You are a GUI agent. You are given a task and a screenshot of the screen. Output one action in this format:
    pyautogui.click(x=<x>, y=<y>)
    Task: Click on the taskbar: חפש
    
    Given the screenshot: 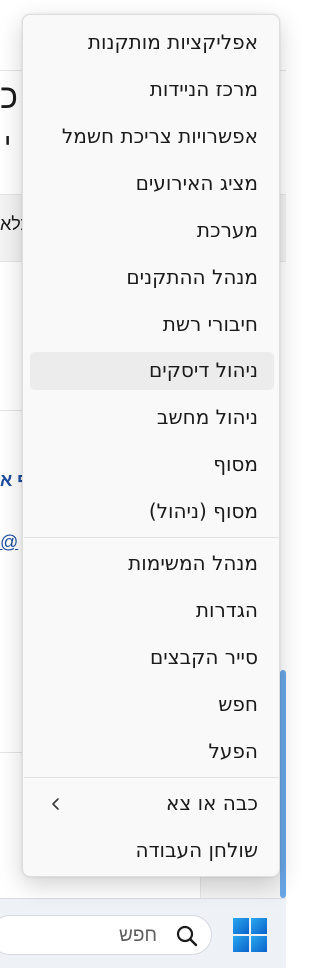 What is the action you would take?
    pyautogui.click(x=143, y=933)
    